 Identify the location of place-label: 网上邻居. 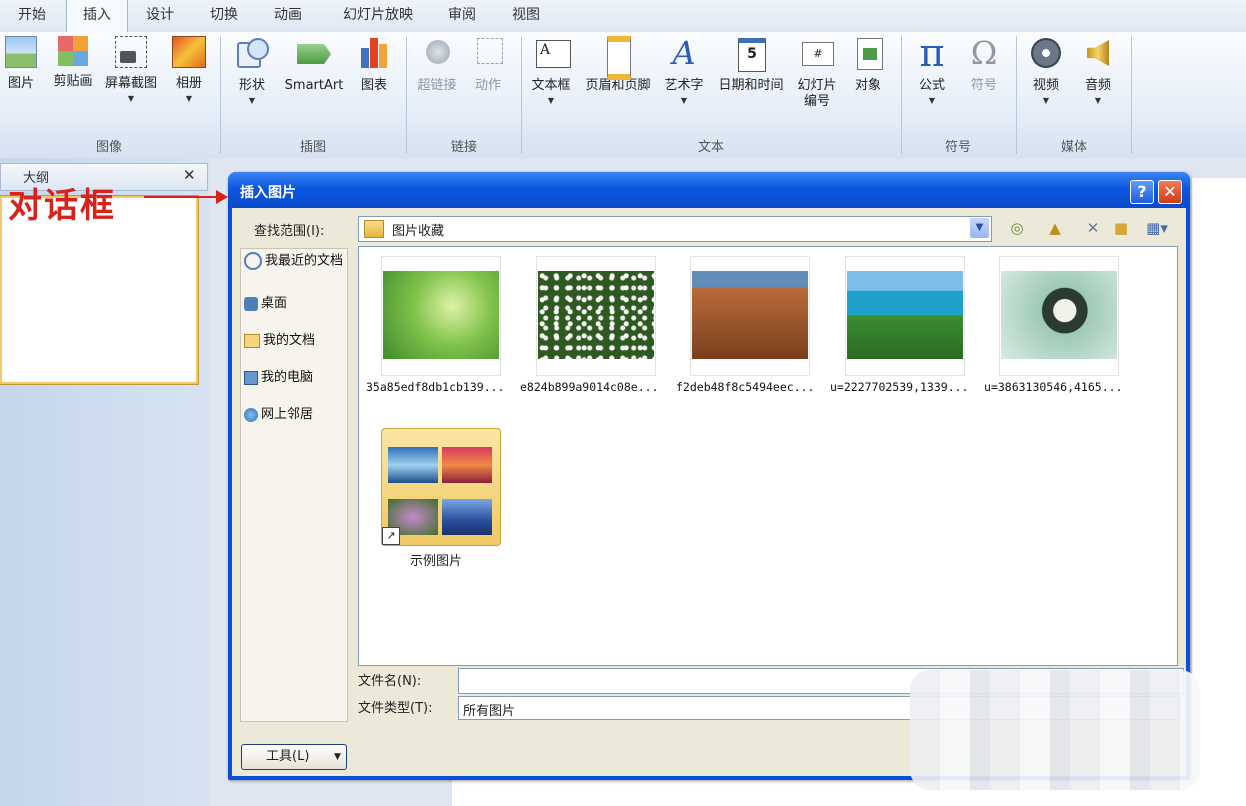
(287, 414).